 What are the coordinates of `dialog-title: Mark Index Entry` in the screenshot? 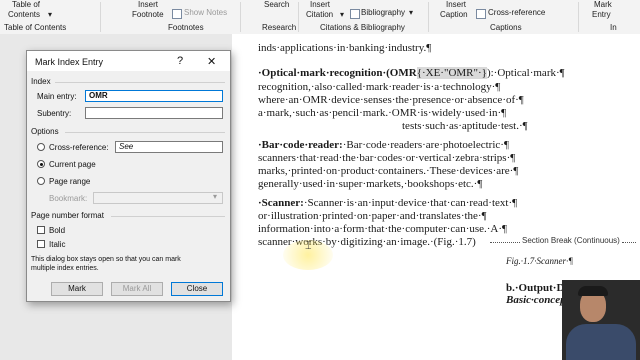 It's located at (69, 62).